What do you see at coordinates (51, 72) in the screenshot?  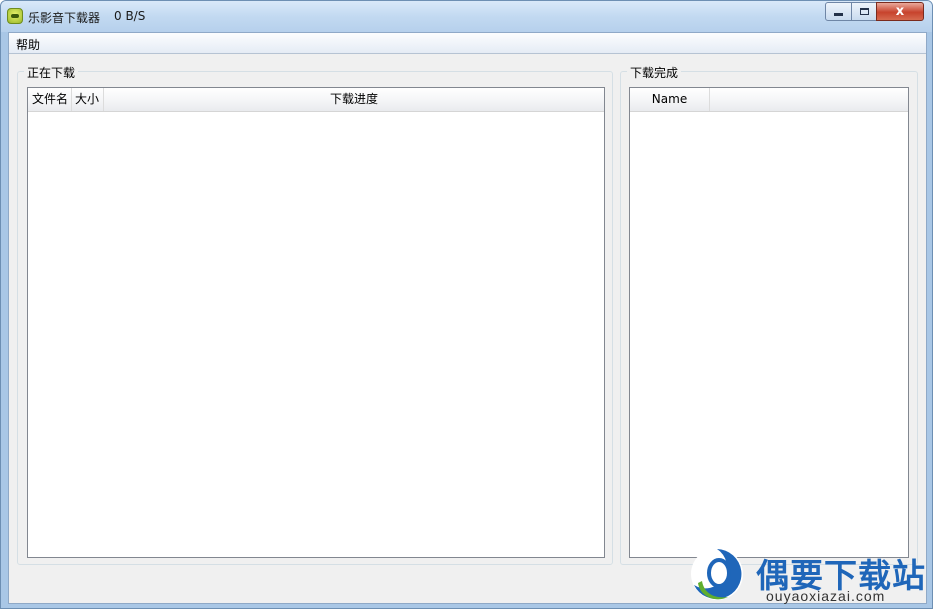 I see `downloading-group-label: 正在下载` at bounding box center [51, 72].